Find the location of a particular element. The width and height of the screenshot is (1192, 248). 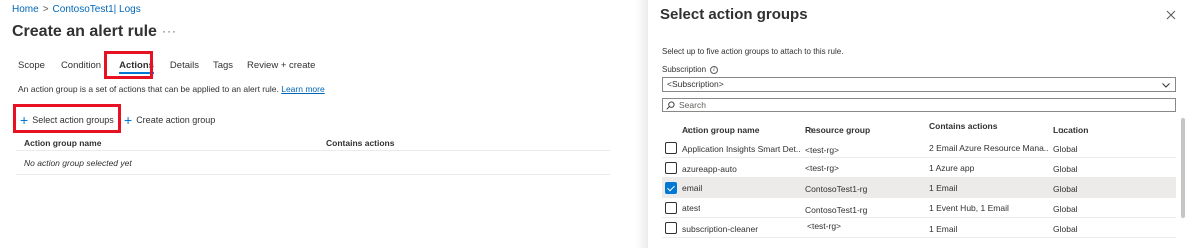

row-name: azureapp-auto is located at coordinates (709, 169).